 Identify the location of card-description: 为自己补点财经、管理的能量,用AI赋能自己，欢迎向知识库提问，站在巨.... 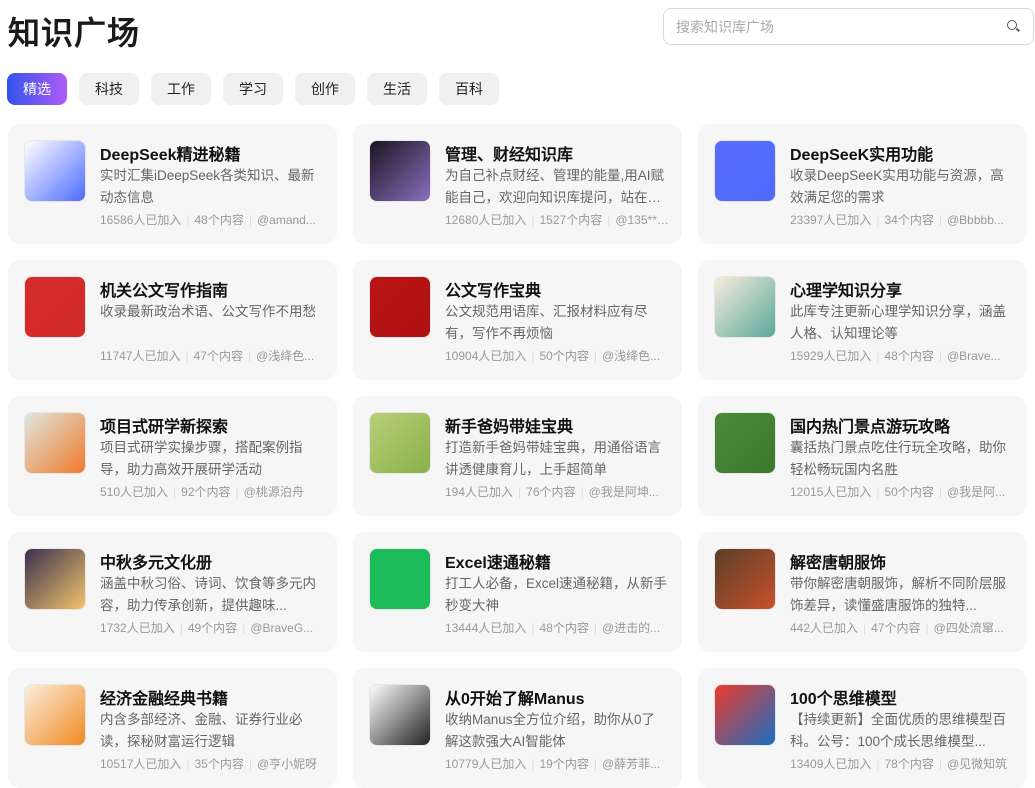
(555, 186).